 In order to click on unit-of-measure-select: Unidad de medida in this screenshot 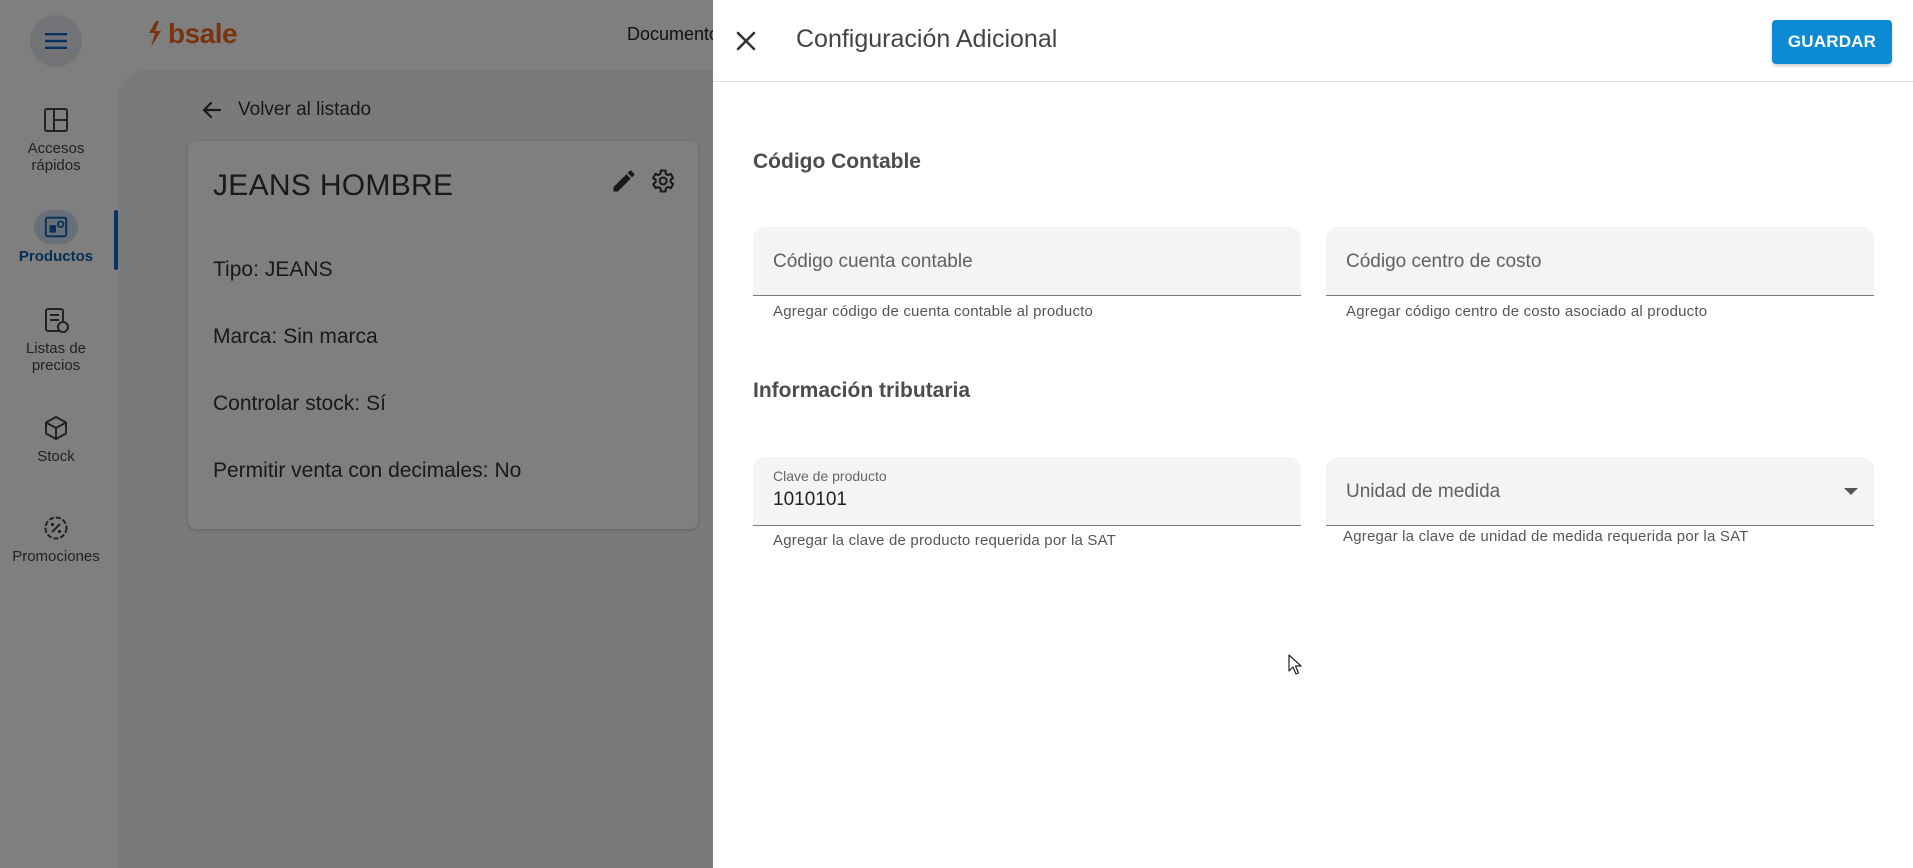, I will do `click(1600, 491)`.